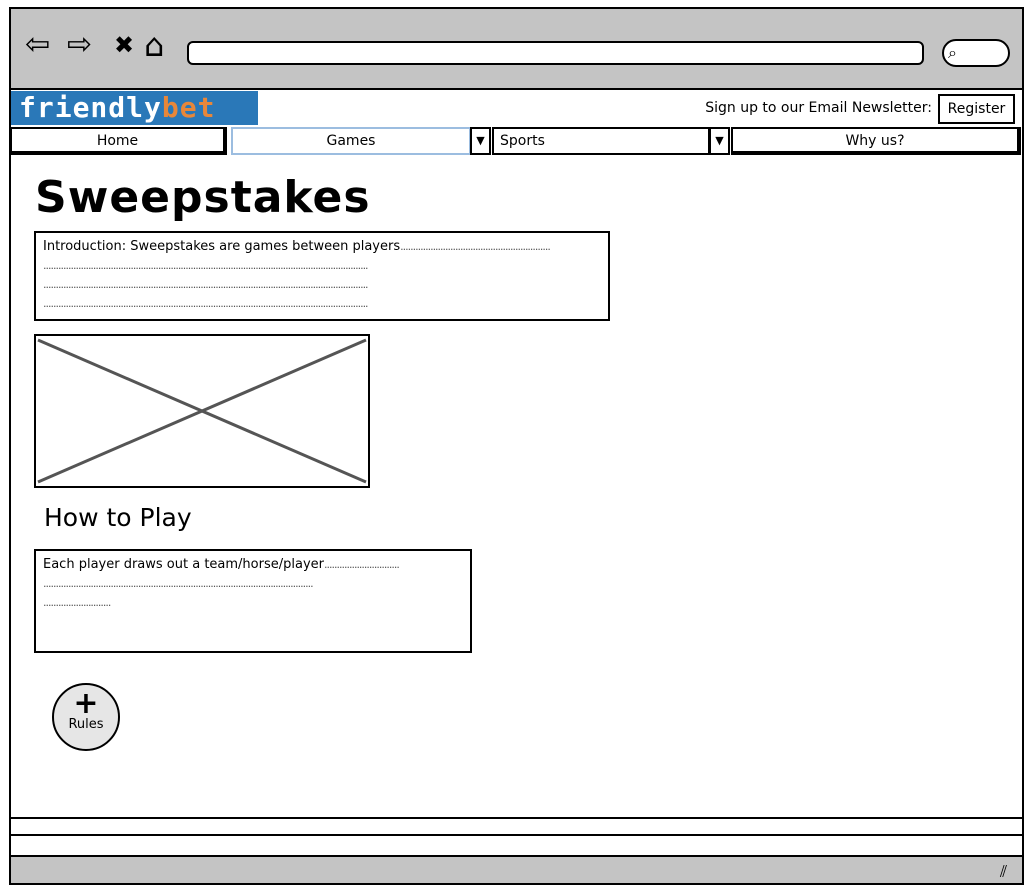 This screenshot has height=895, width=1033. I want to click on nav-games: Games, so click(351, 141).